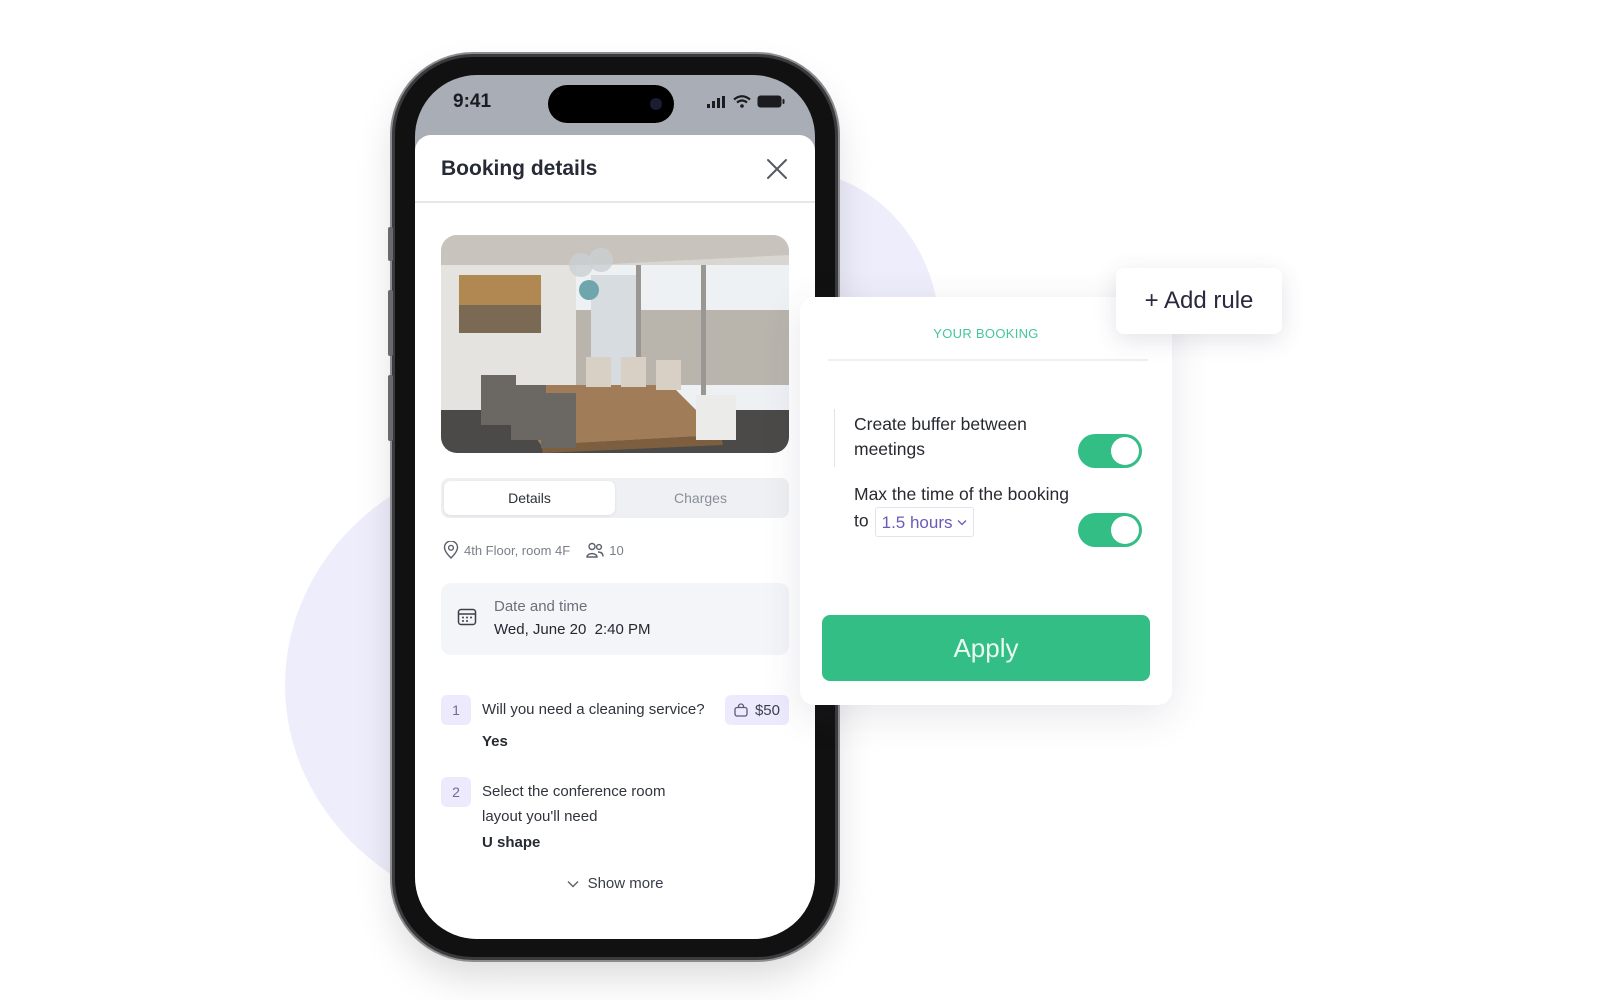  I want to click on show-more-button: Show more, so click(615, 883).